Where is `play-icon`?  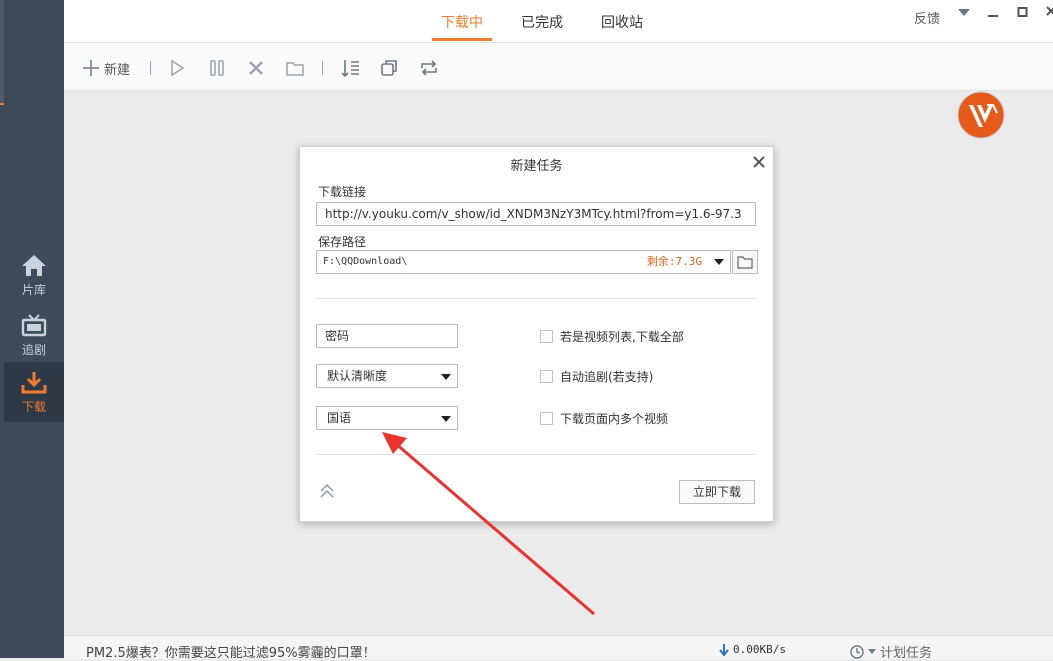 play-icon is located at coordinates (178, 68).